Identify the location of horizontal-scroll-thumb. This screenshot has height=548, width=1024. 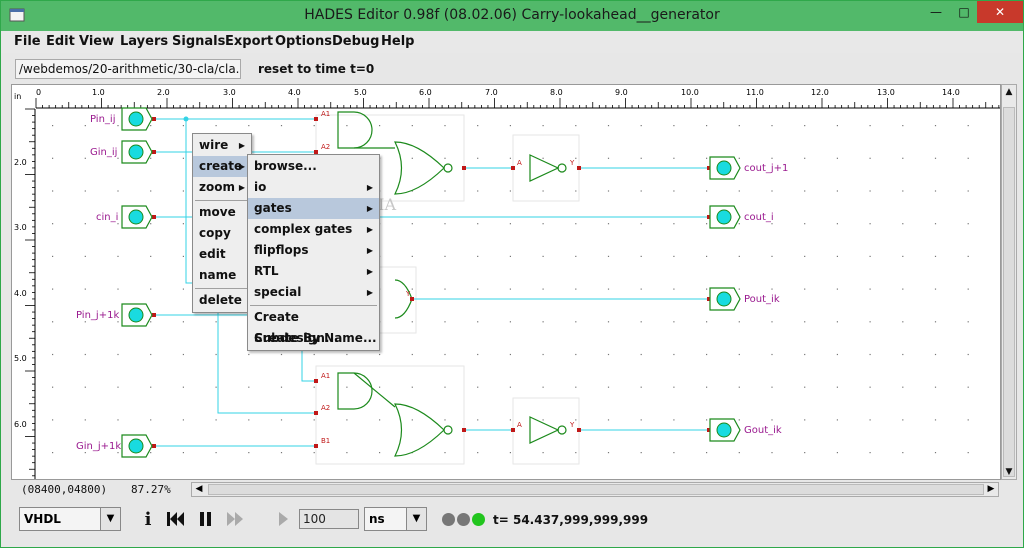
(596, 489).